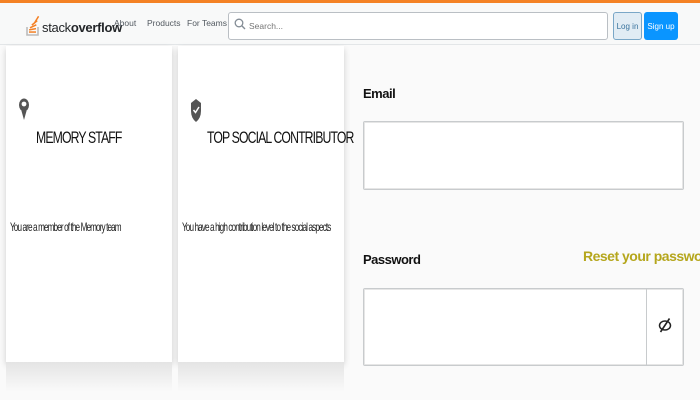  Describe the element at coordinates (280, 137) in the screenshot. I see `badge-title: TOP SOCIAL CONTRIBUTOR` at that location.